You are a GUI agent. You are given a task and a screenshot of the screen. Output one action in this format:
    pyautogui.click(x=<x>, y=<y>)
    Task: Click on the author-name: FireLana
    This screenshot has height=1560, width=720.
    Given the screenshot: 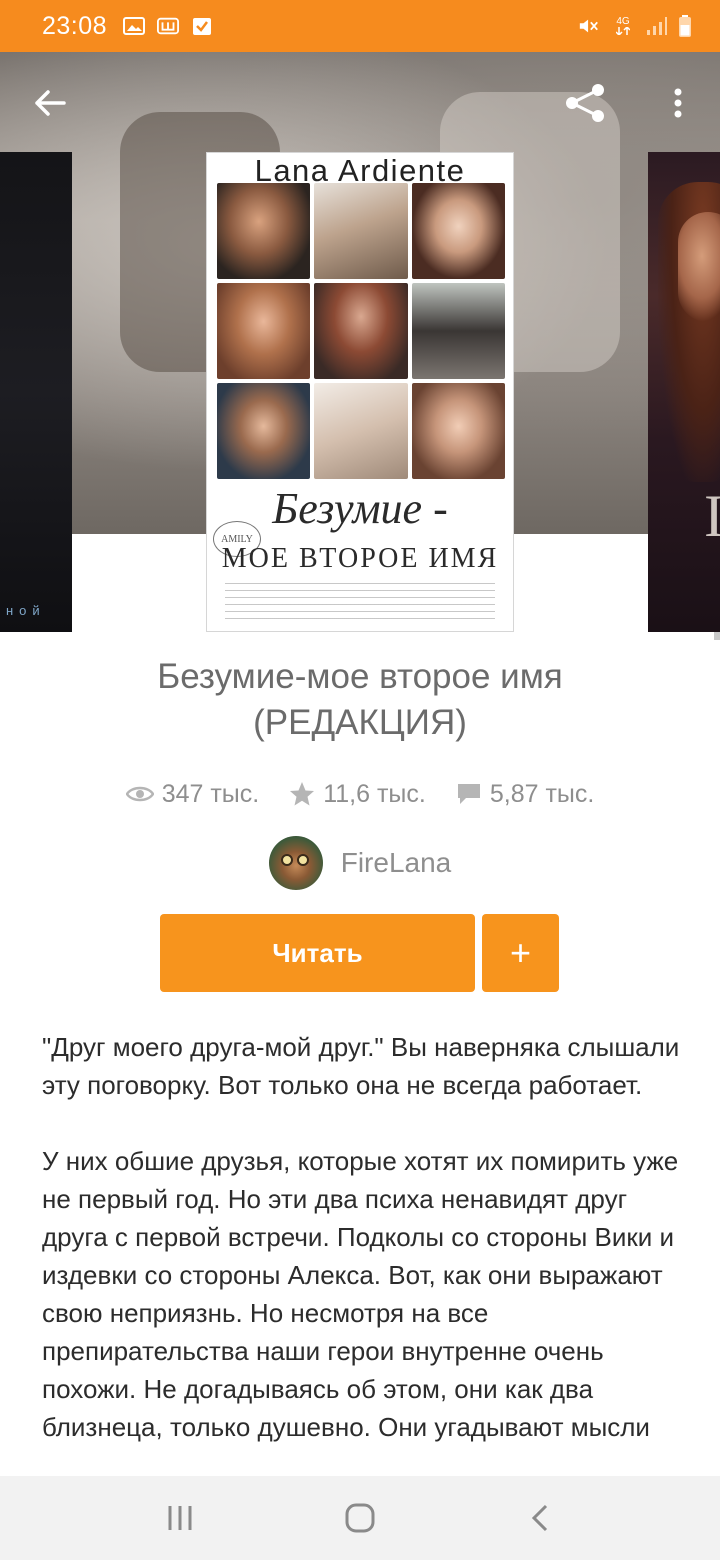 What is the action you would take?
    pyautogui.click(x=396, y=863)
    